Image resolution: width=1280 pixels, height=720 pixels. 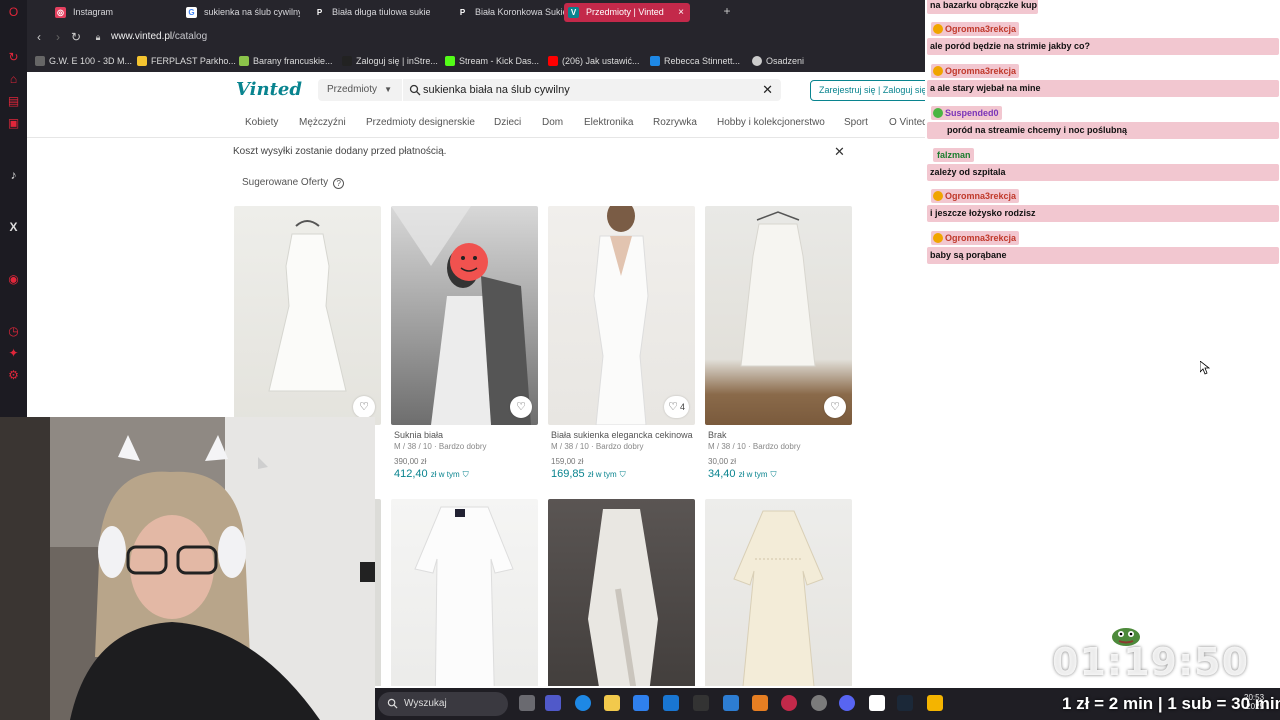 I want to click on clock-icon: ◷, so click(x=13, y=331).